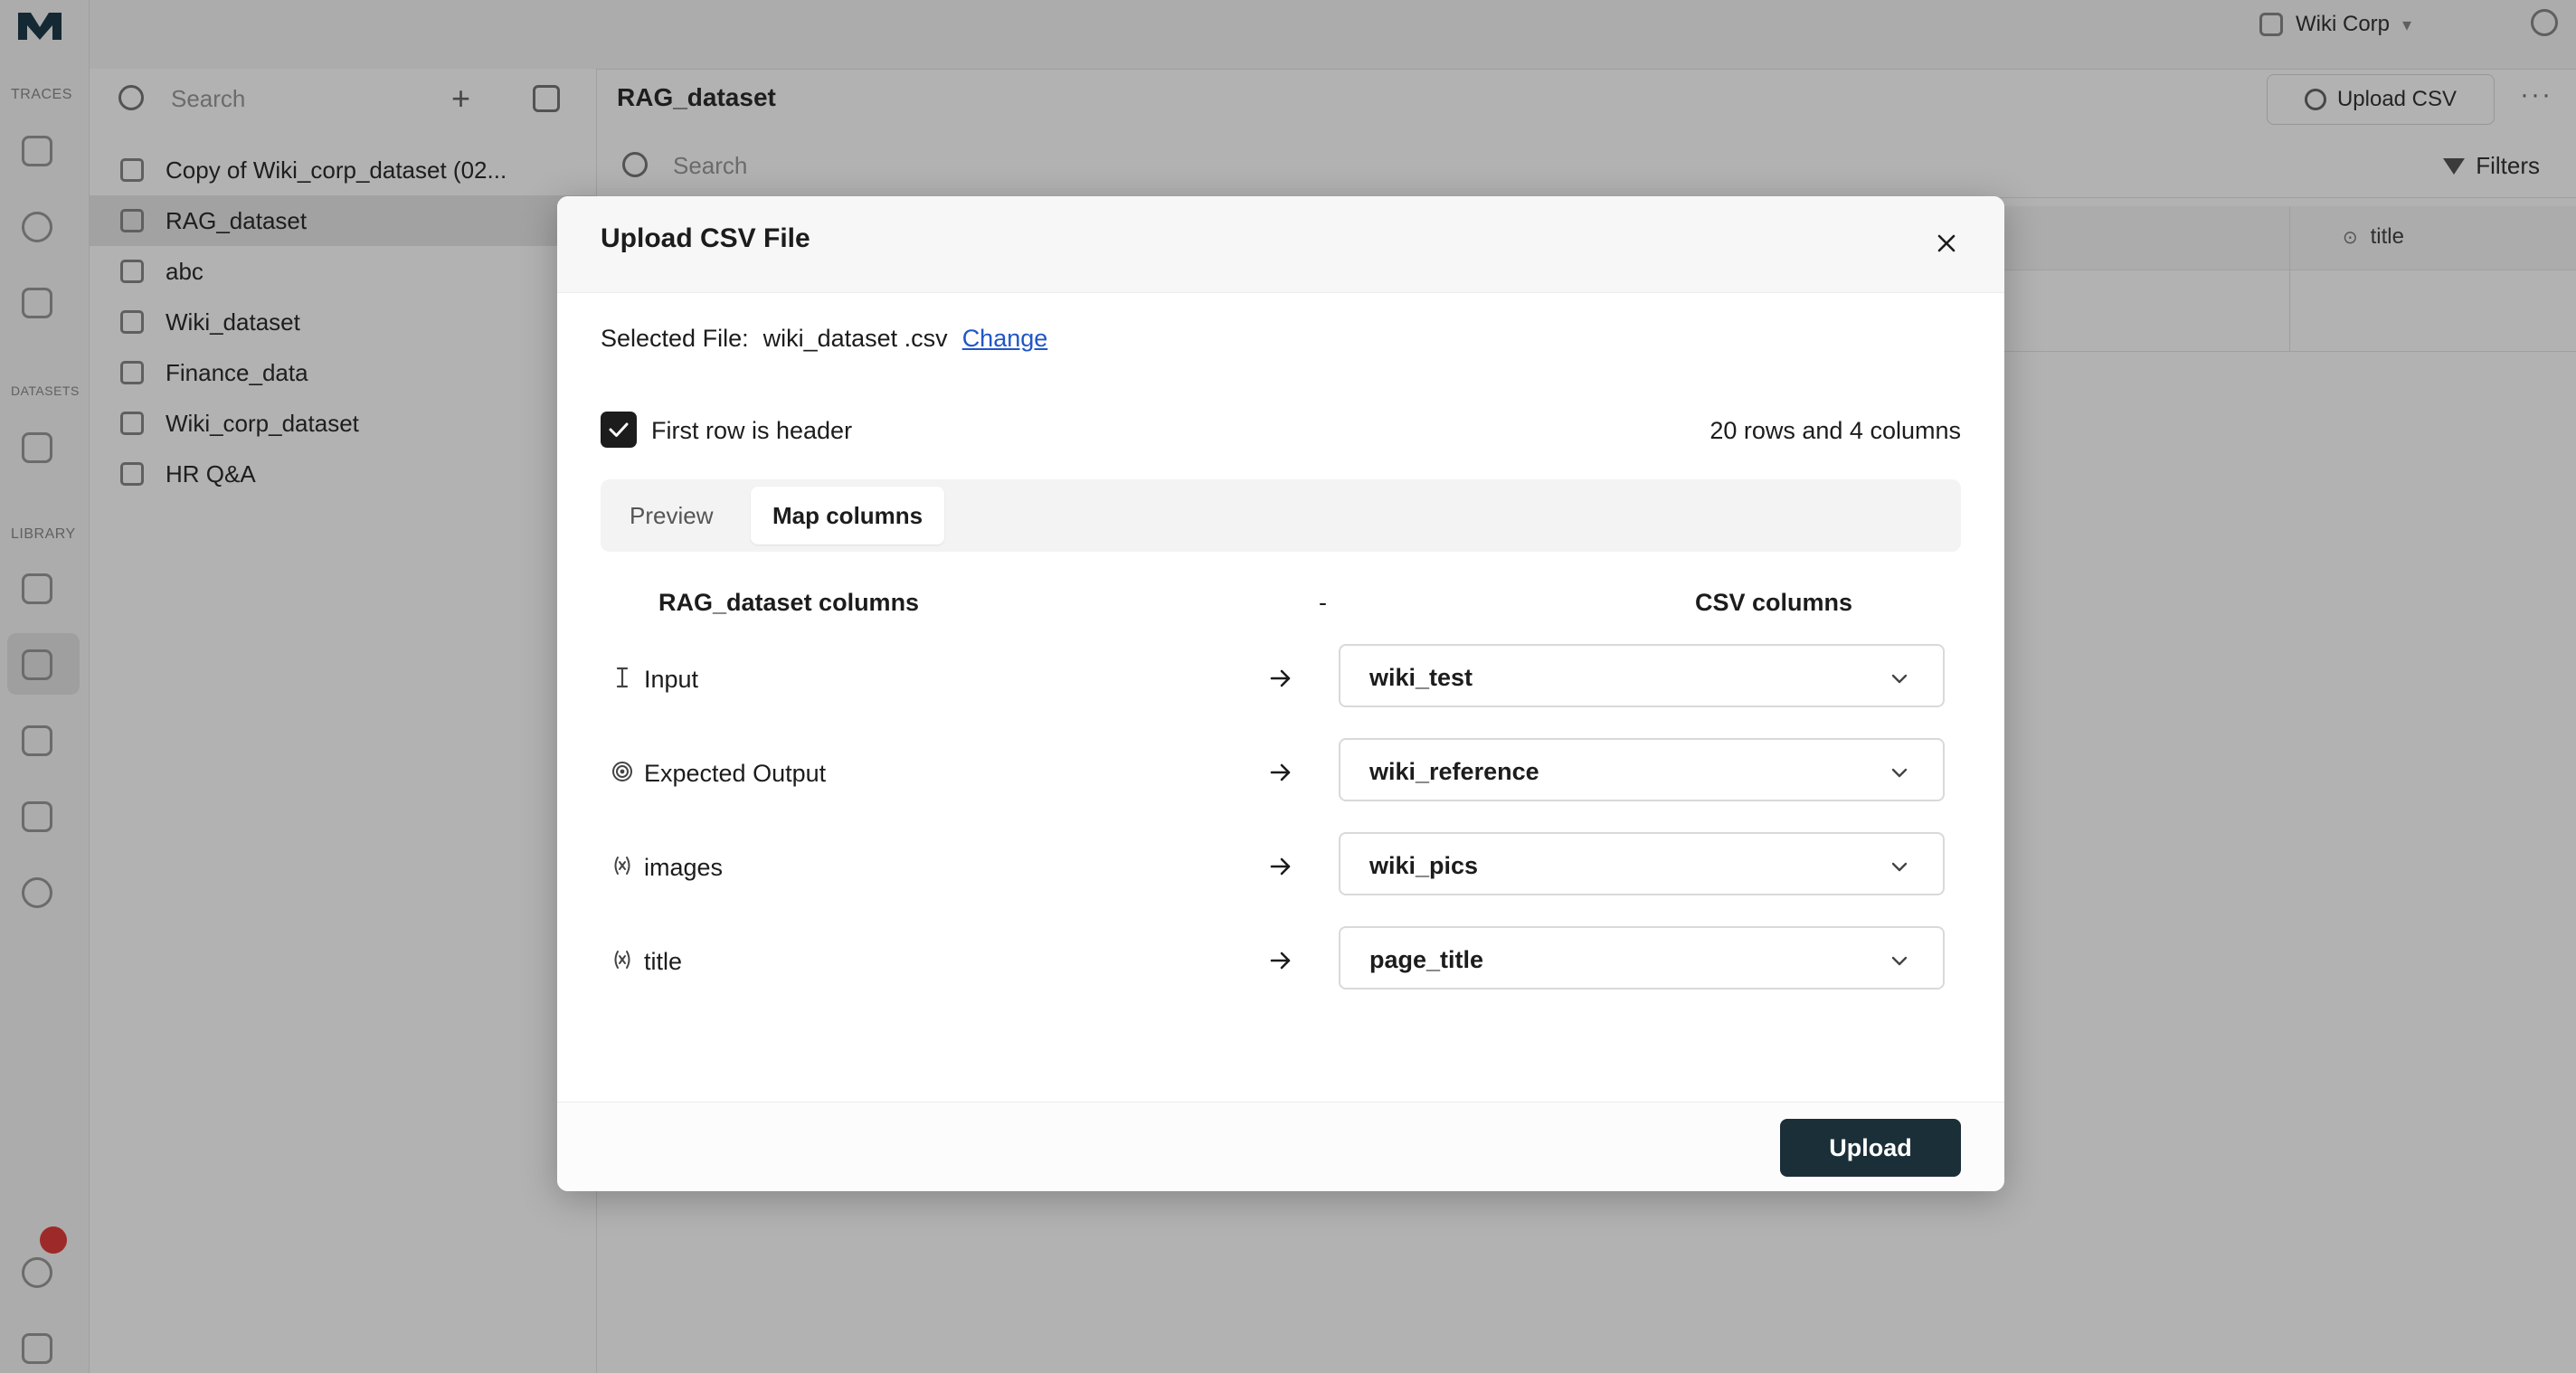 Image resolution: width=2576 pixels, height=1373 pixels. Describe the element at coordinates (1280, 244) in the screenshot. I see `dialog-header: Upload CSV File` at that location.